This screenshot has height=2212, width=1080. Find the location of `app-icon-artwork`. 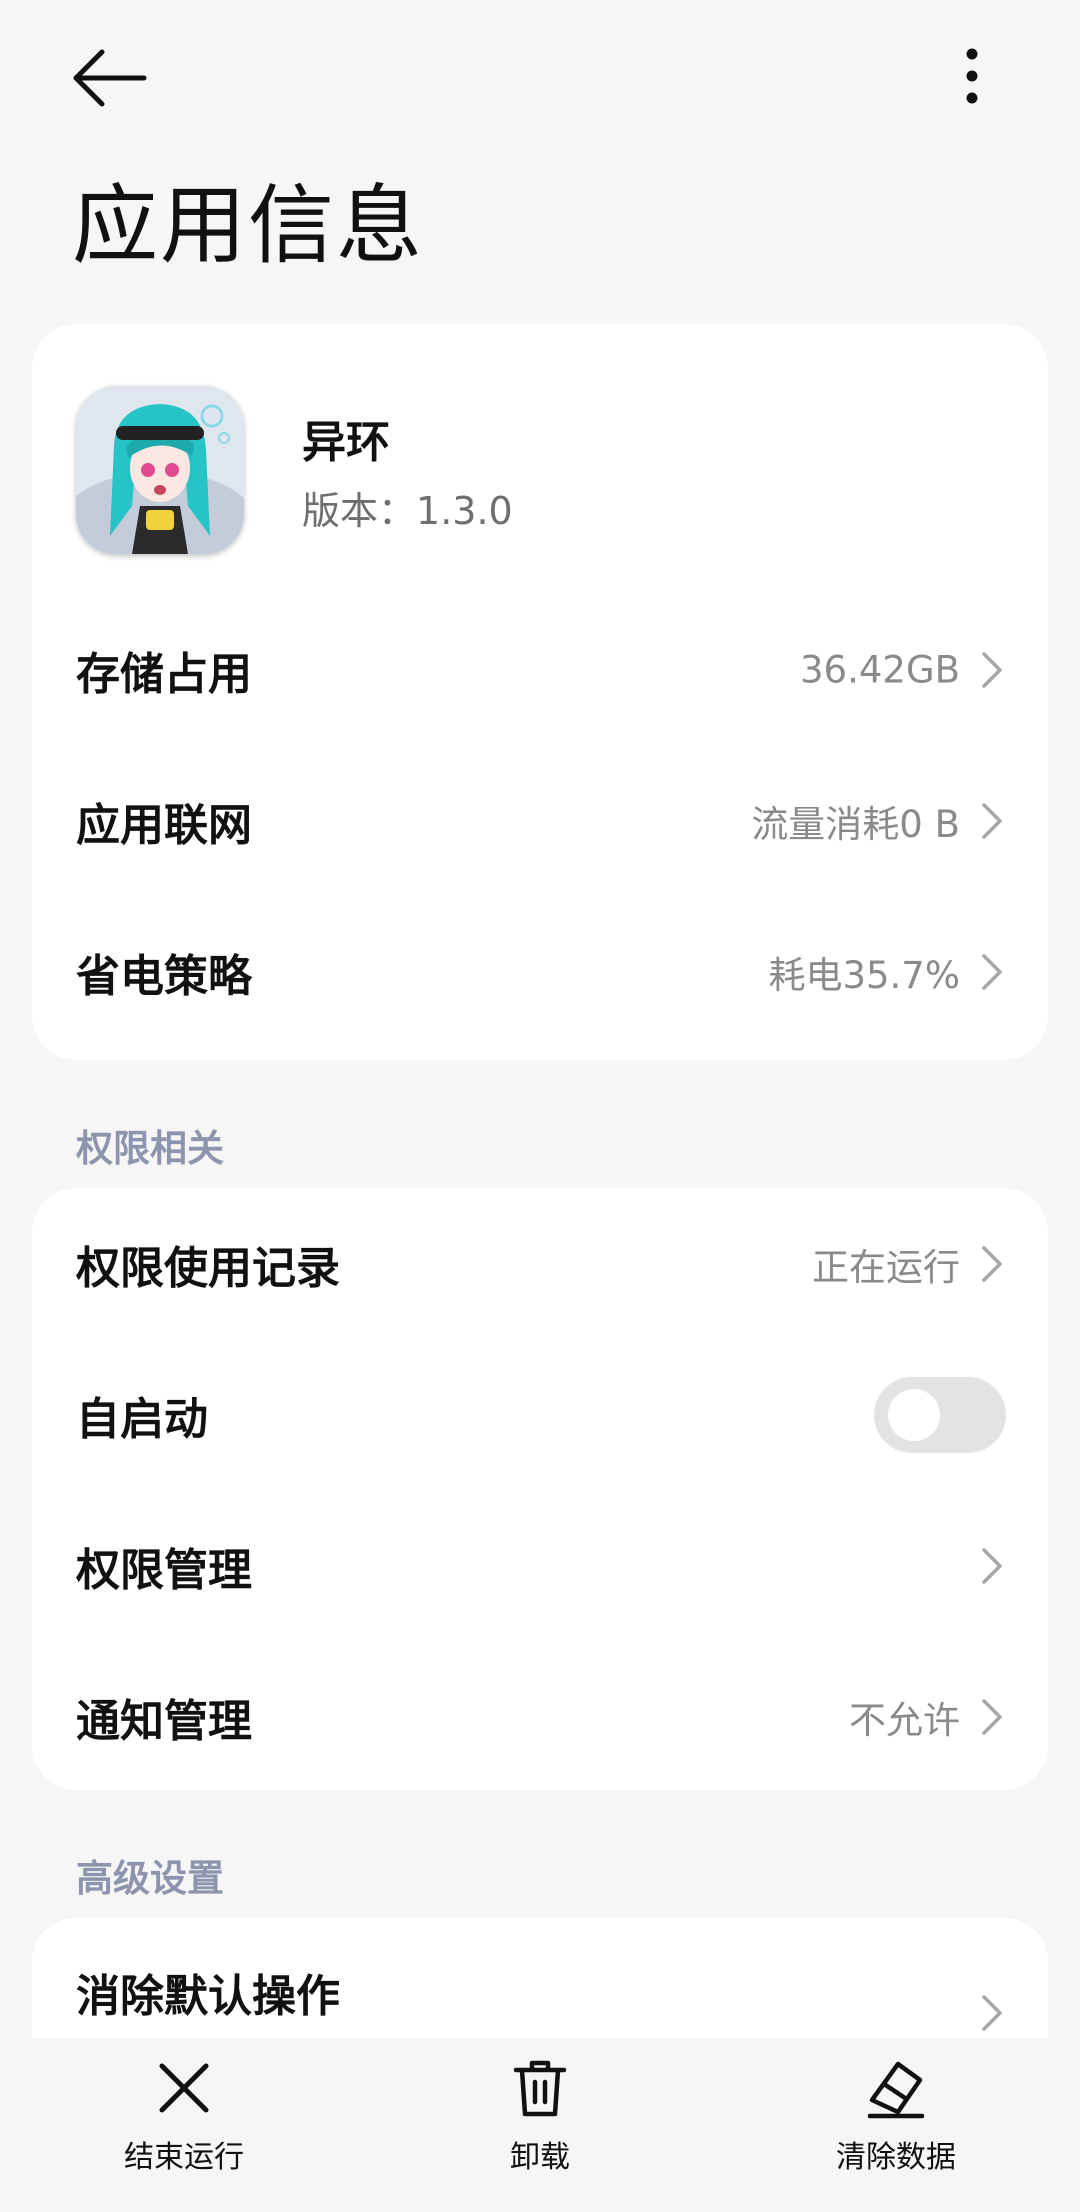

app-icon-artwork is located at coordinates (160, 470).